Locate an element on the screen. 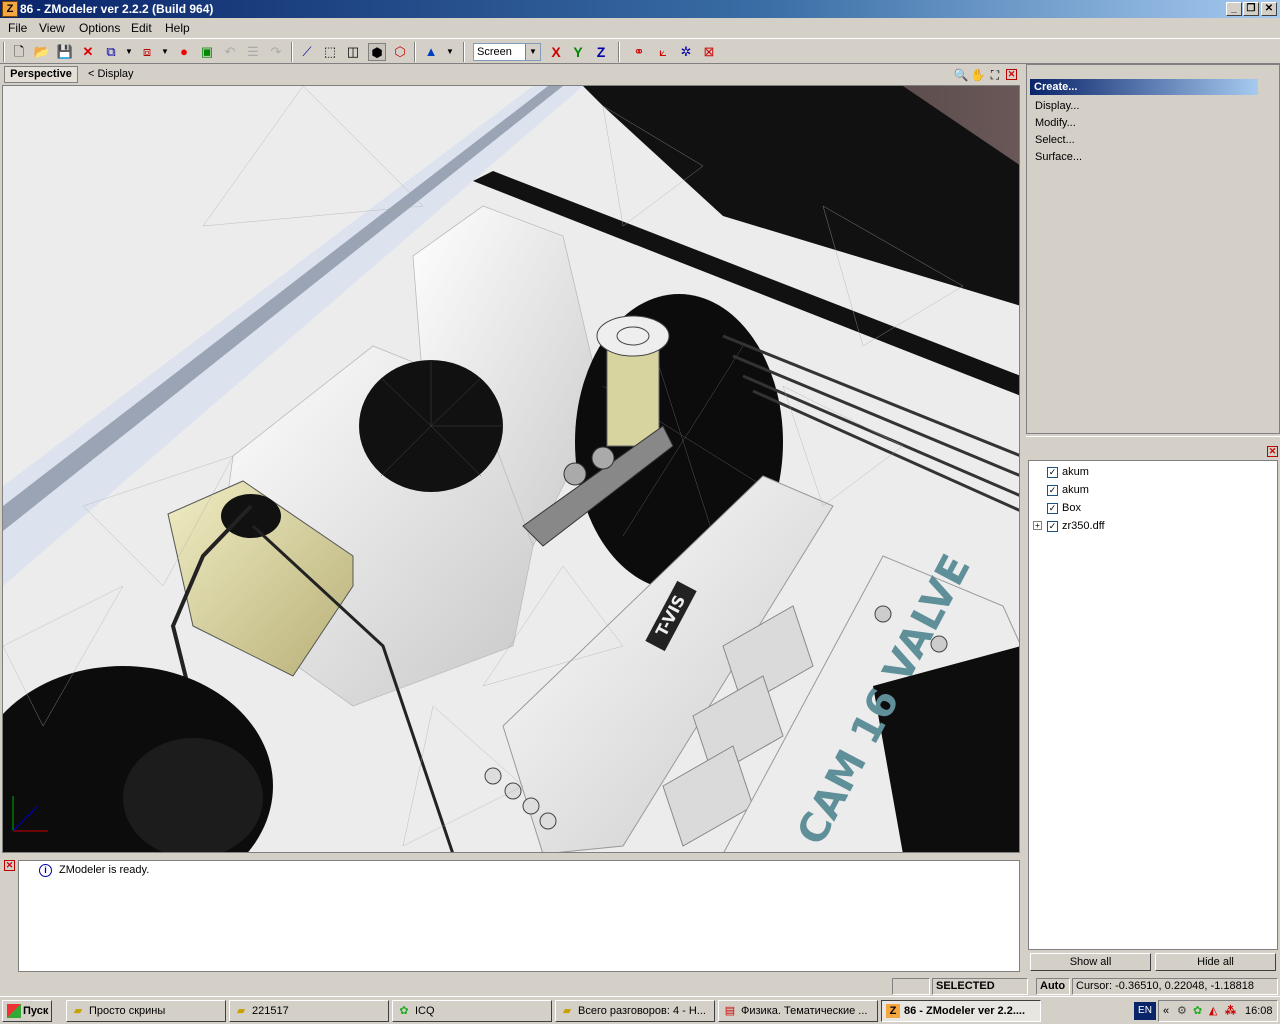  icq-tray-icon: ✿ is located at coordinates (1197, 1011).